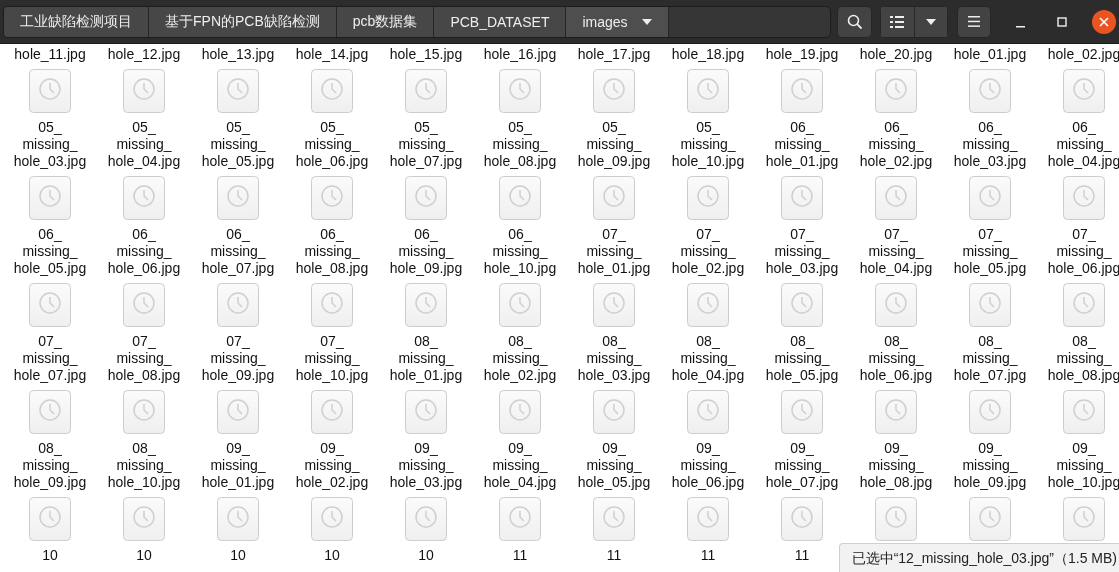 The image size is (1119, 572). I want to click on file-name: hole_12.jpg, so click(144, 54).